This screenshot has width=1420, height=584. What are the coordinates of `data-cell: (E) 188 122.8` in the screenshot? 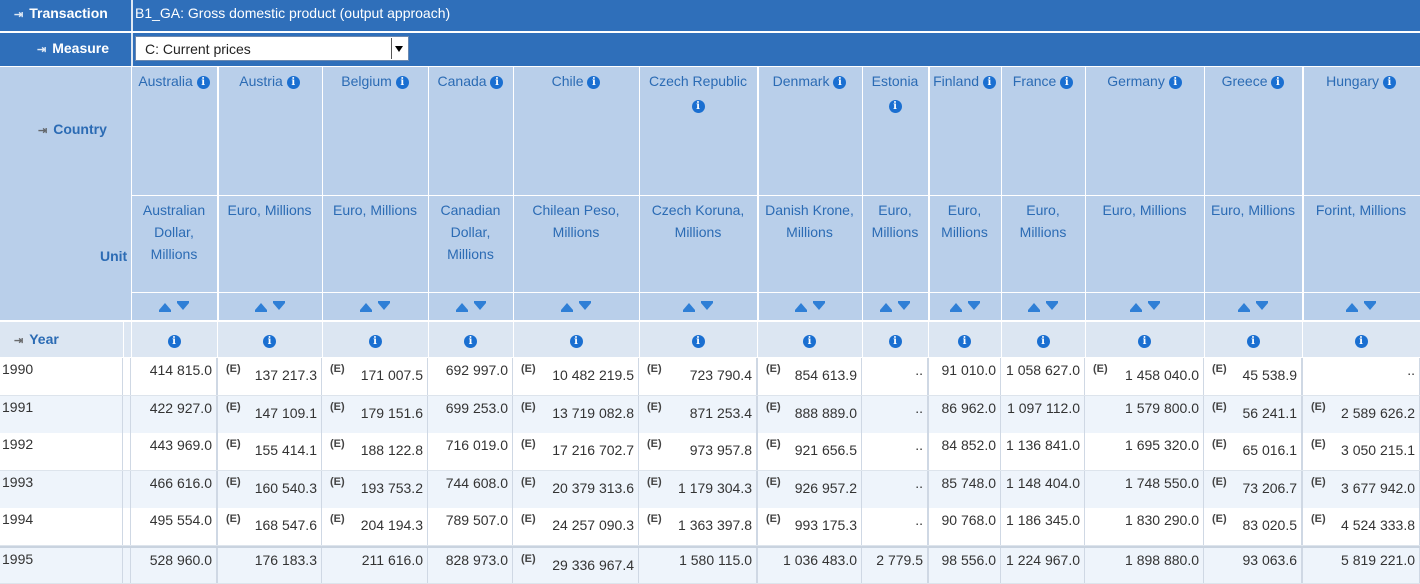 It's located at (375, 451).